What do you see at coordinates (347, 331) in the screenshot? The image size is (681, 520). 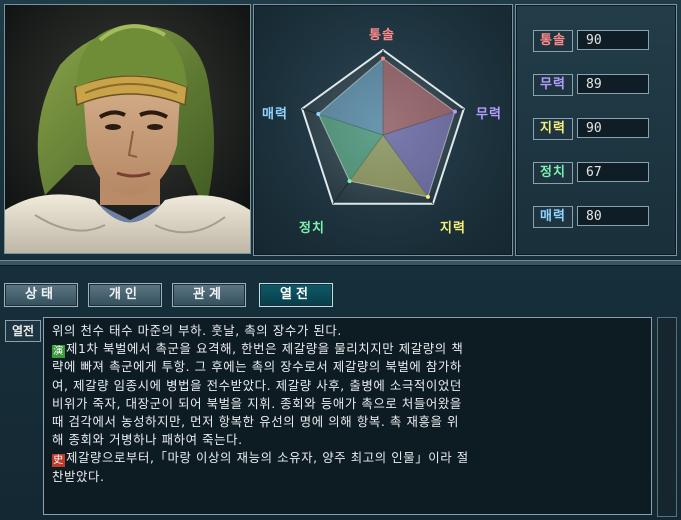 I see `bio-line: 위의 천수 태수 마준의 부하. 훗날, 촉의 장수가 된다.` at bounding box center [347, 331].